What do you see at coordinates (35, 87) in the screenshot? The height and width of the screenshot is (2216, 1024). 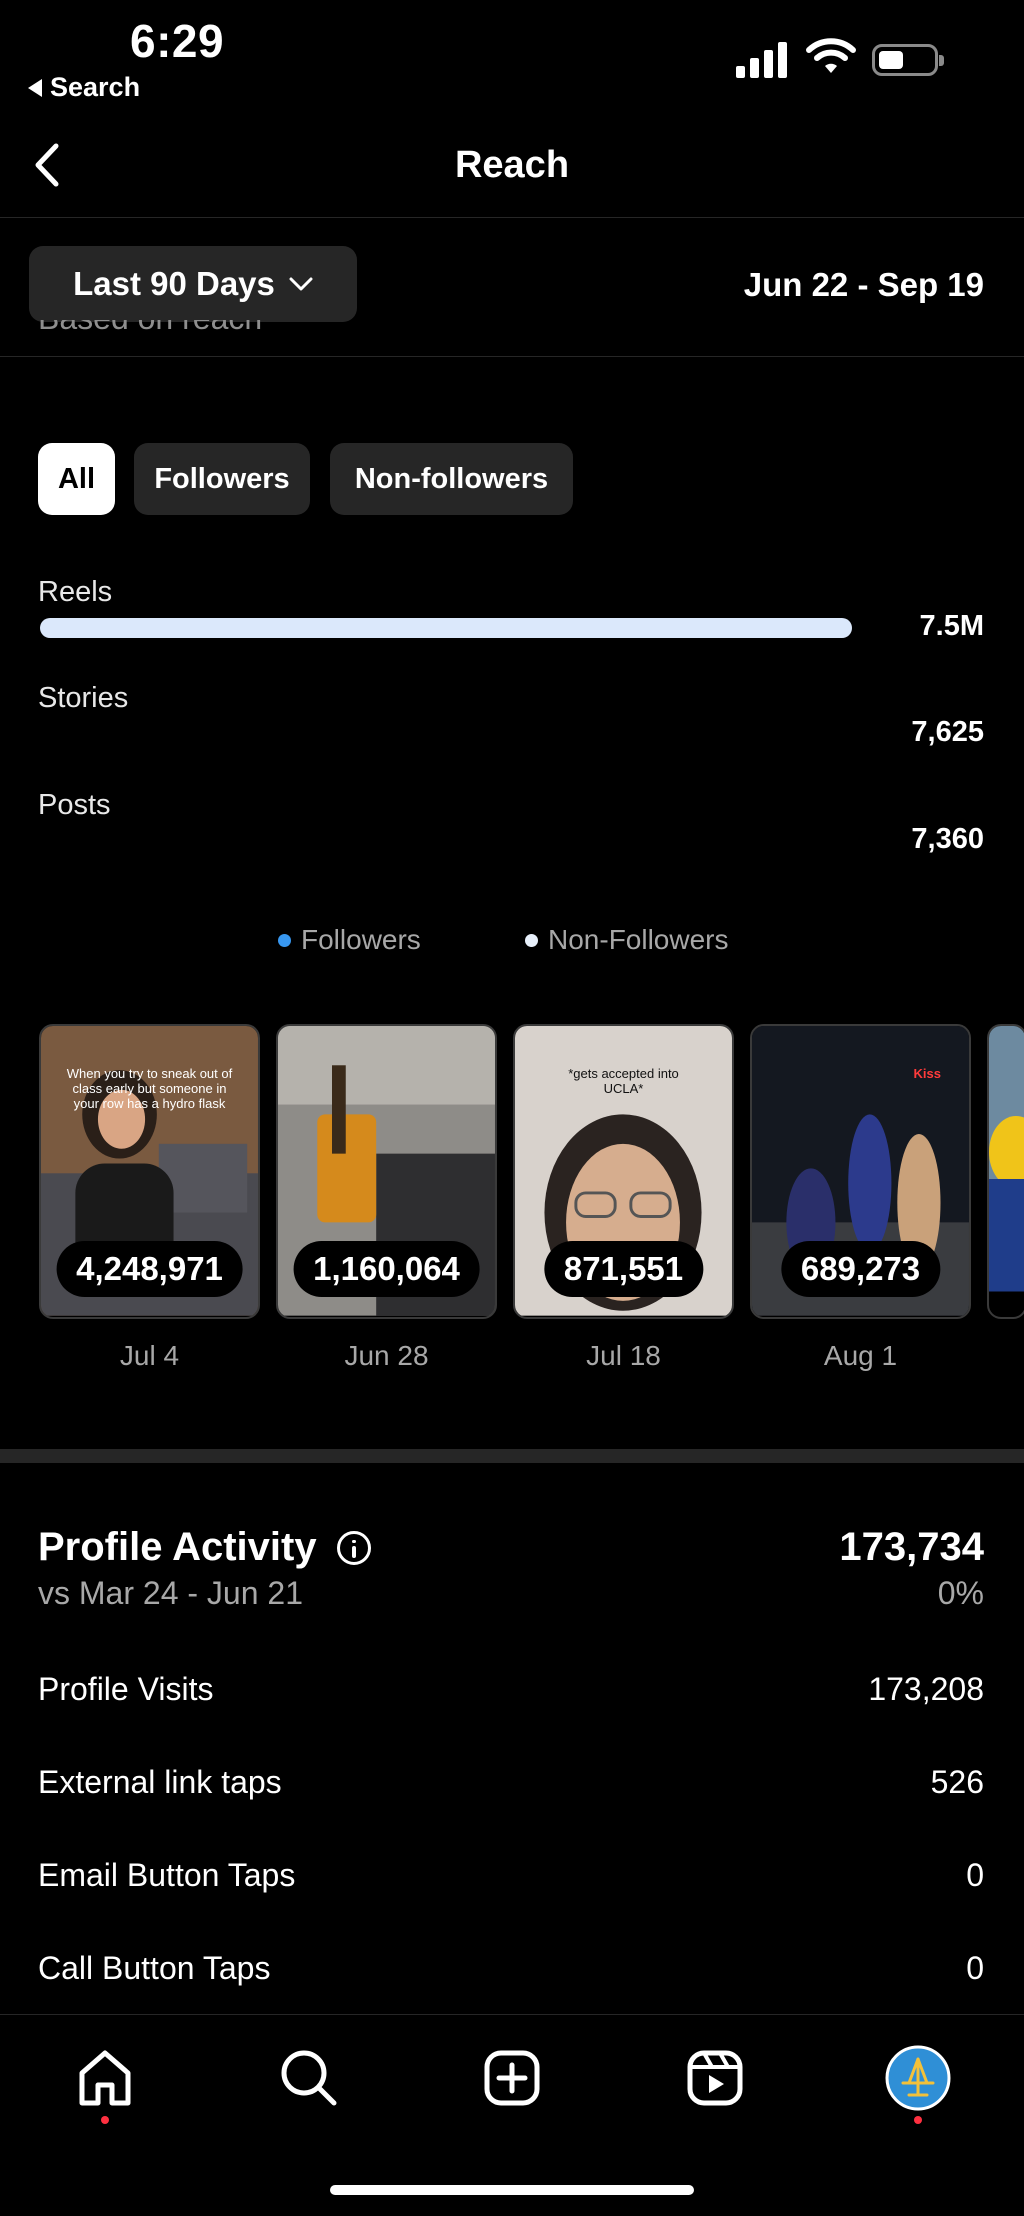 I see `back-triangle-icon` at bounding box center [35, 87].